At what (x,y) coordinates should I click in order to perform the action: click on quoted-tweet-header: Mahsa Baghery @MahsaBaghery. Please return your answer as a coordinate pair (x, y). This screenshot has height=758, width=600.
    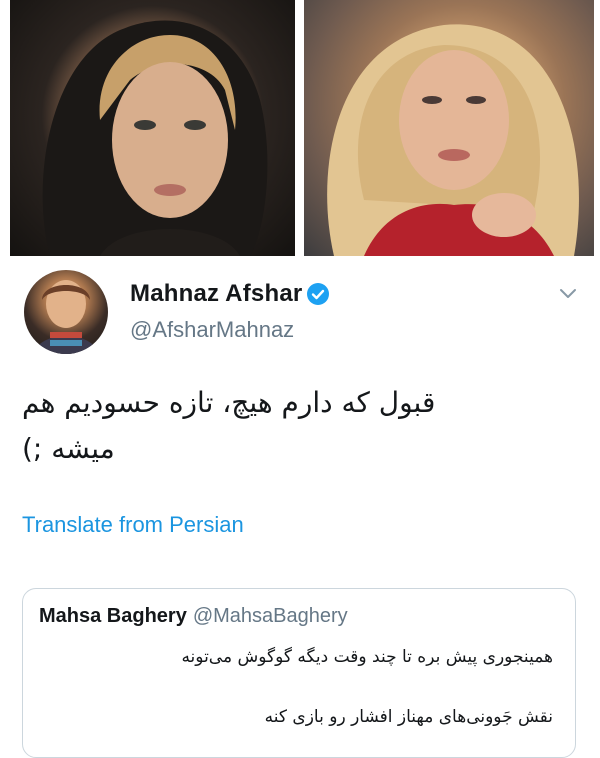
    Looking at the image, I should click on (193, 616).